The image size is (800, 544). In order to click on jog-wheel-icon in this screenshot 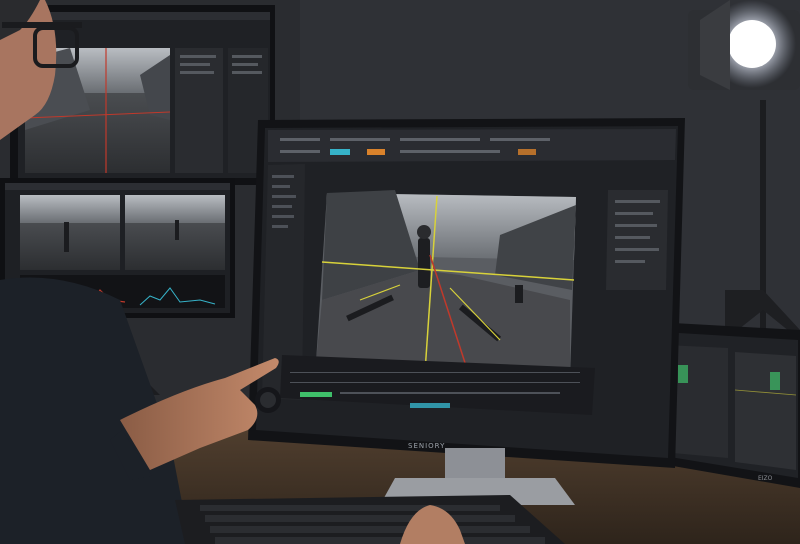, I will do `click(268, 400)`.